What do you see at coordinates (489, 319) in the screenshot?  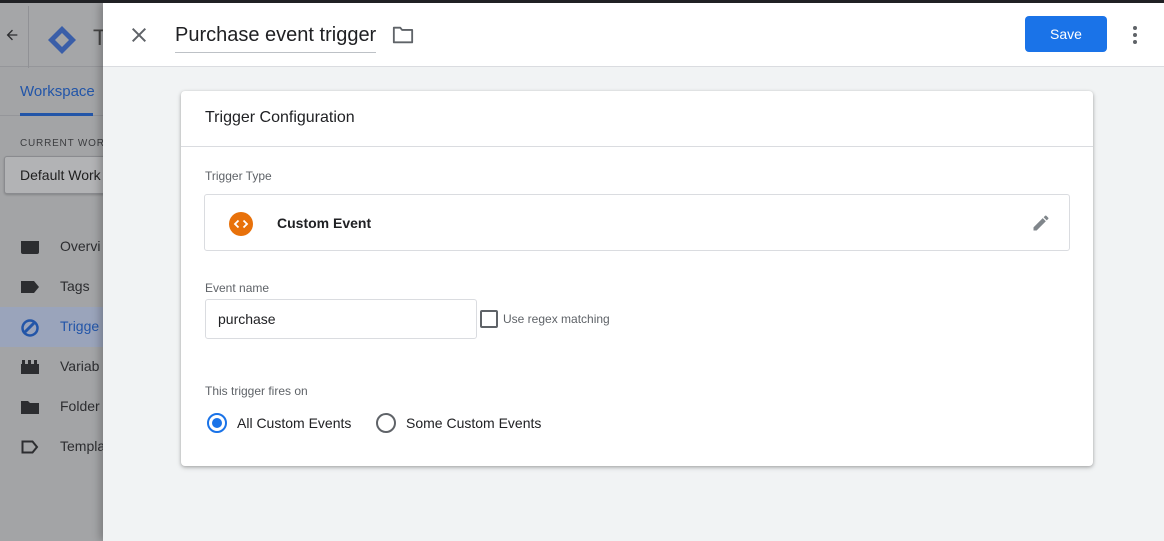 I see `regex-checkbox` at bounding box center [489, 319].